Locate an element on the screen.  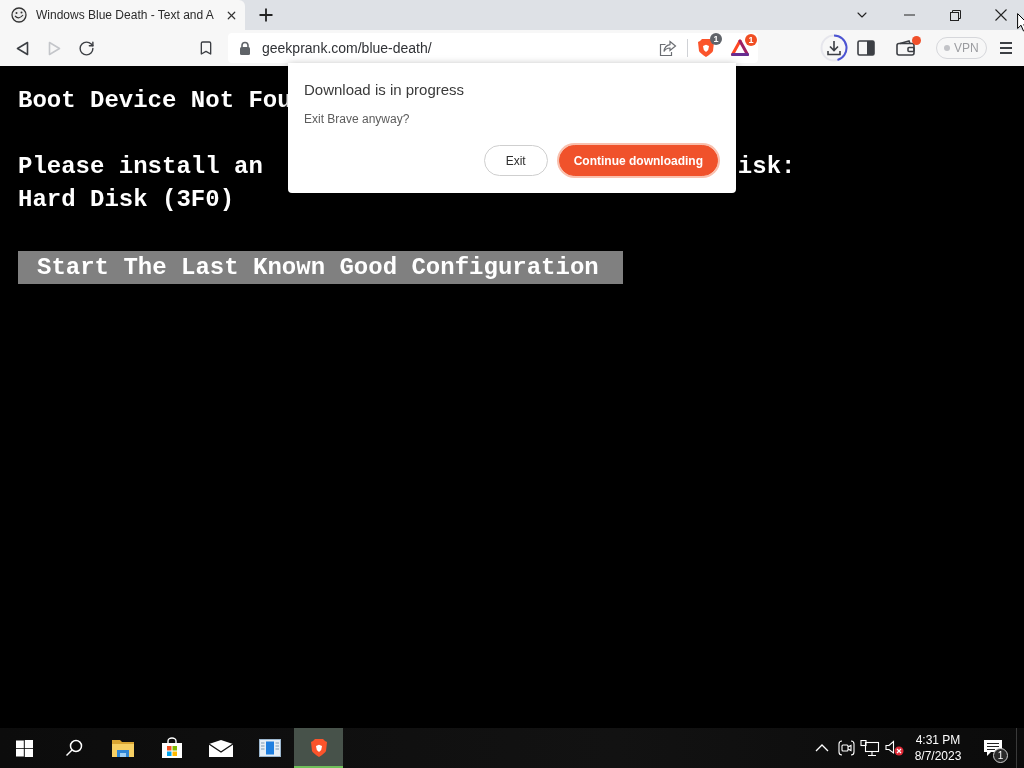
chevron-up-icon is located at coordinates (822, 748).